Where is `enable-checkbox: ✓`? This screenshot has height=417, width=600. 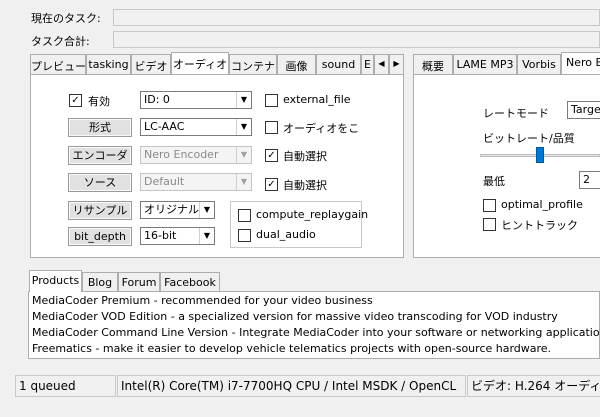 enable-checkbox: ✓ is located at coordinates (75, 100).